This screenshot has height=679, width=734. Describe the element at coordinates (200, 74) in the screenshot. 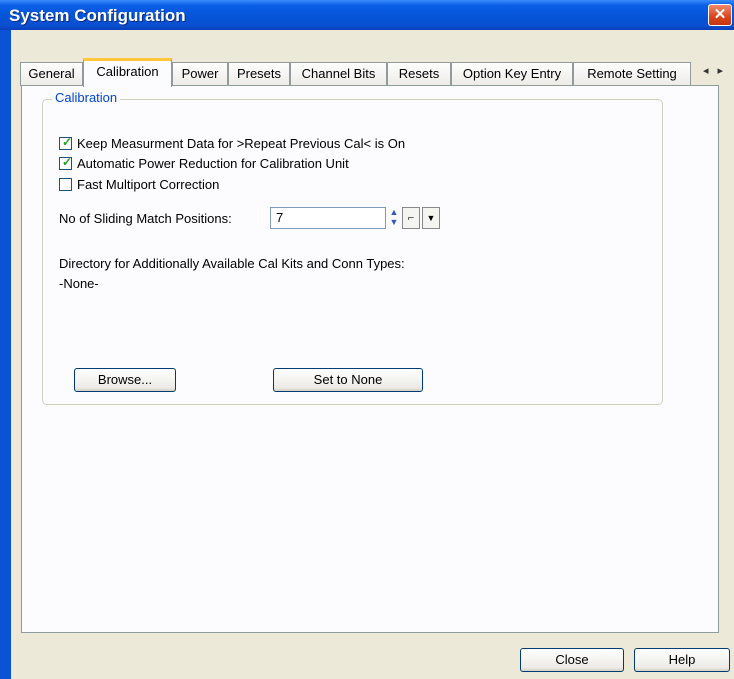

I see `tab-power: Power` at that location.